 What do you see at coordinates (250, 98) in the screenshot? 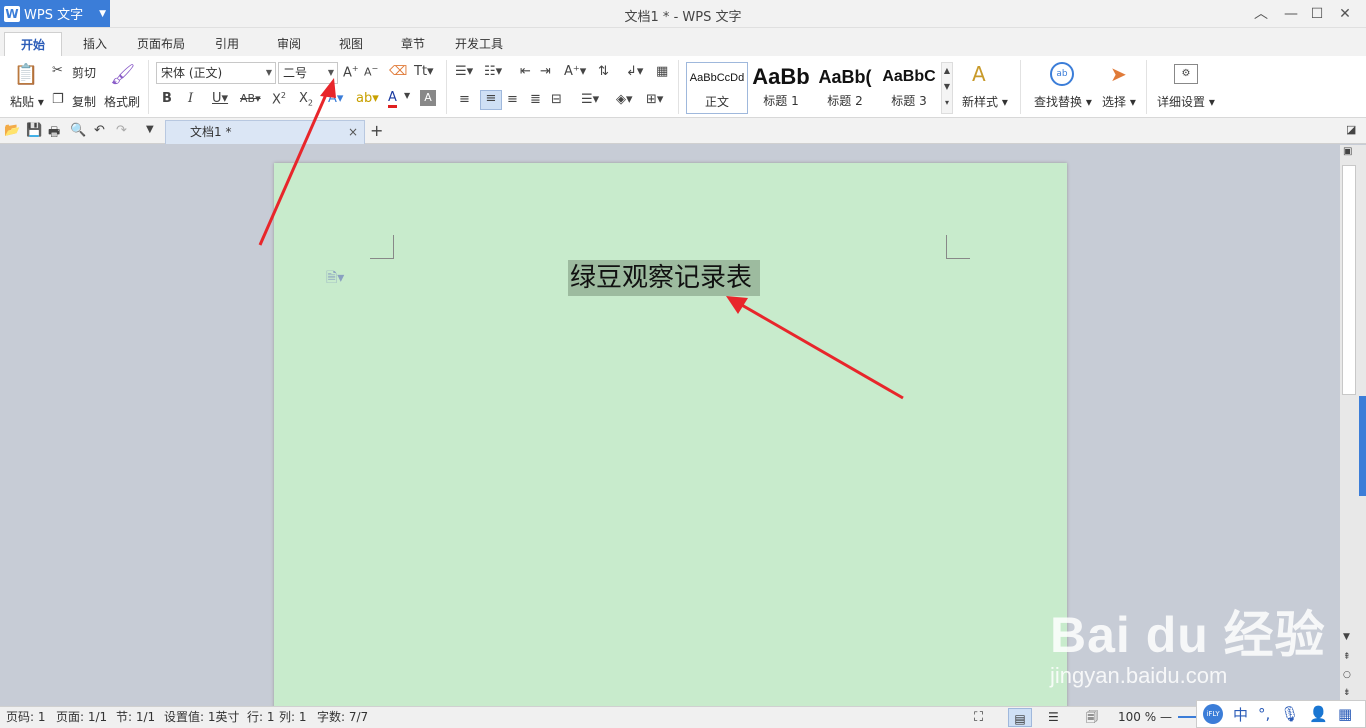
I see `strikethrough-icon: AB▾` at bounding box center [250, 98].